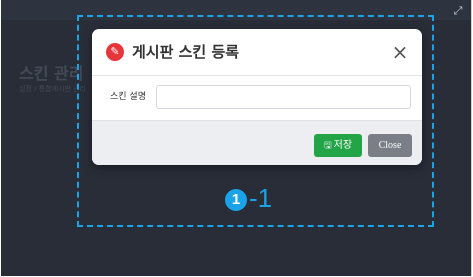 This screenshot has height=277, width=473. I want to click on modal-footer: 🖫 저장 Close, so click(257, 142).